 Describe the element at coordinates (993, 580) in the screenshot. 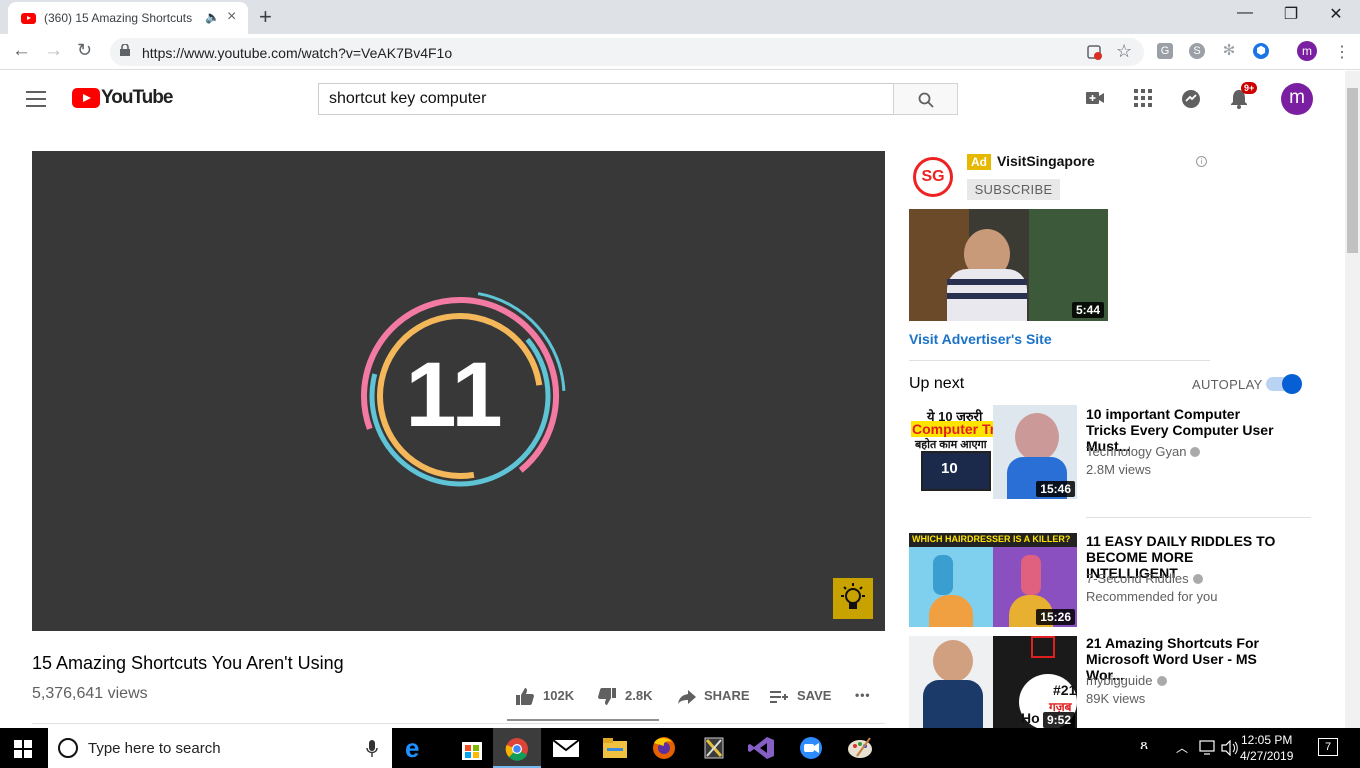

I see `video-thumbnail: WHICH HAIRDRESSER IS A KILLER? 15:26` at that location.